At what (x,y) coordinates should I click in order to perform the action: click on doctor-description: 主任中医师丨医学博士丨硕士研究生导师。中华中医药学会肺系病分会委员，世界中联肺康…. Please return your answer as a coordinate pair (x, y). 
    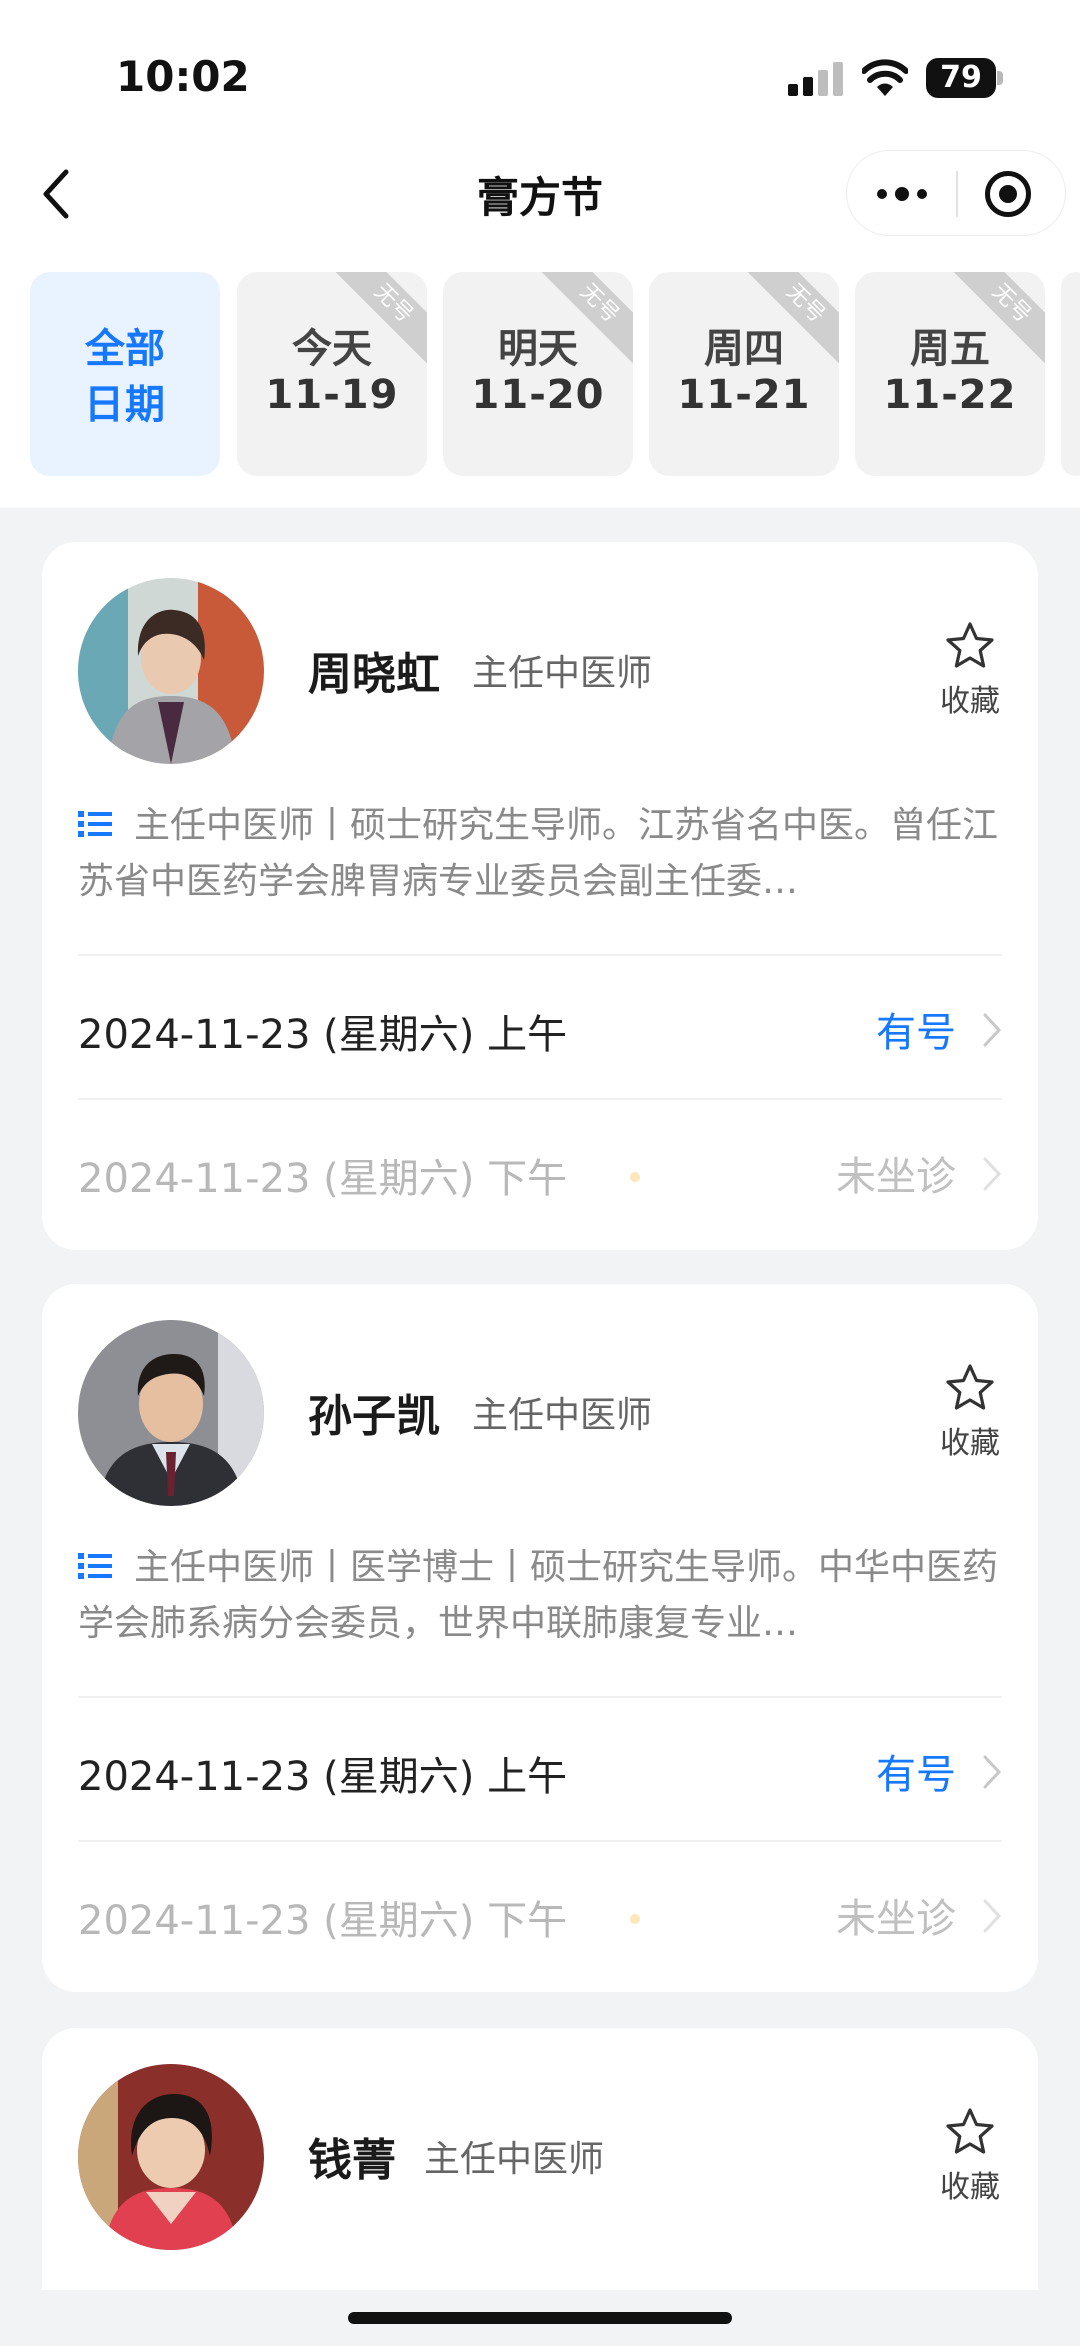
    Looking at the image, I should click on (543, 1596).